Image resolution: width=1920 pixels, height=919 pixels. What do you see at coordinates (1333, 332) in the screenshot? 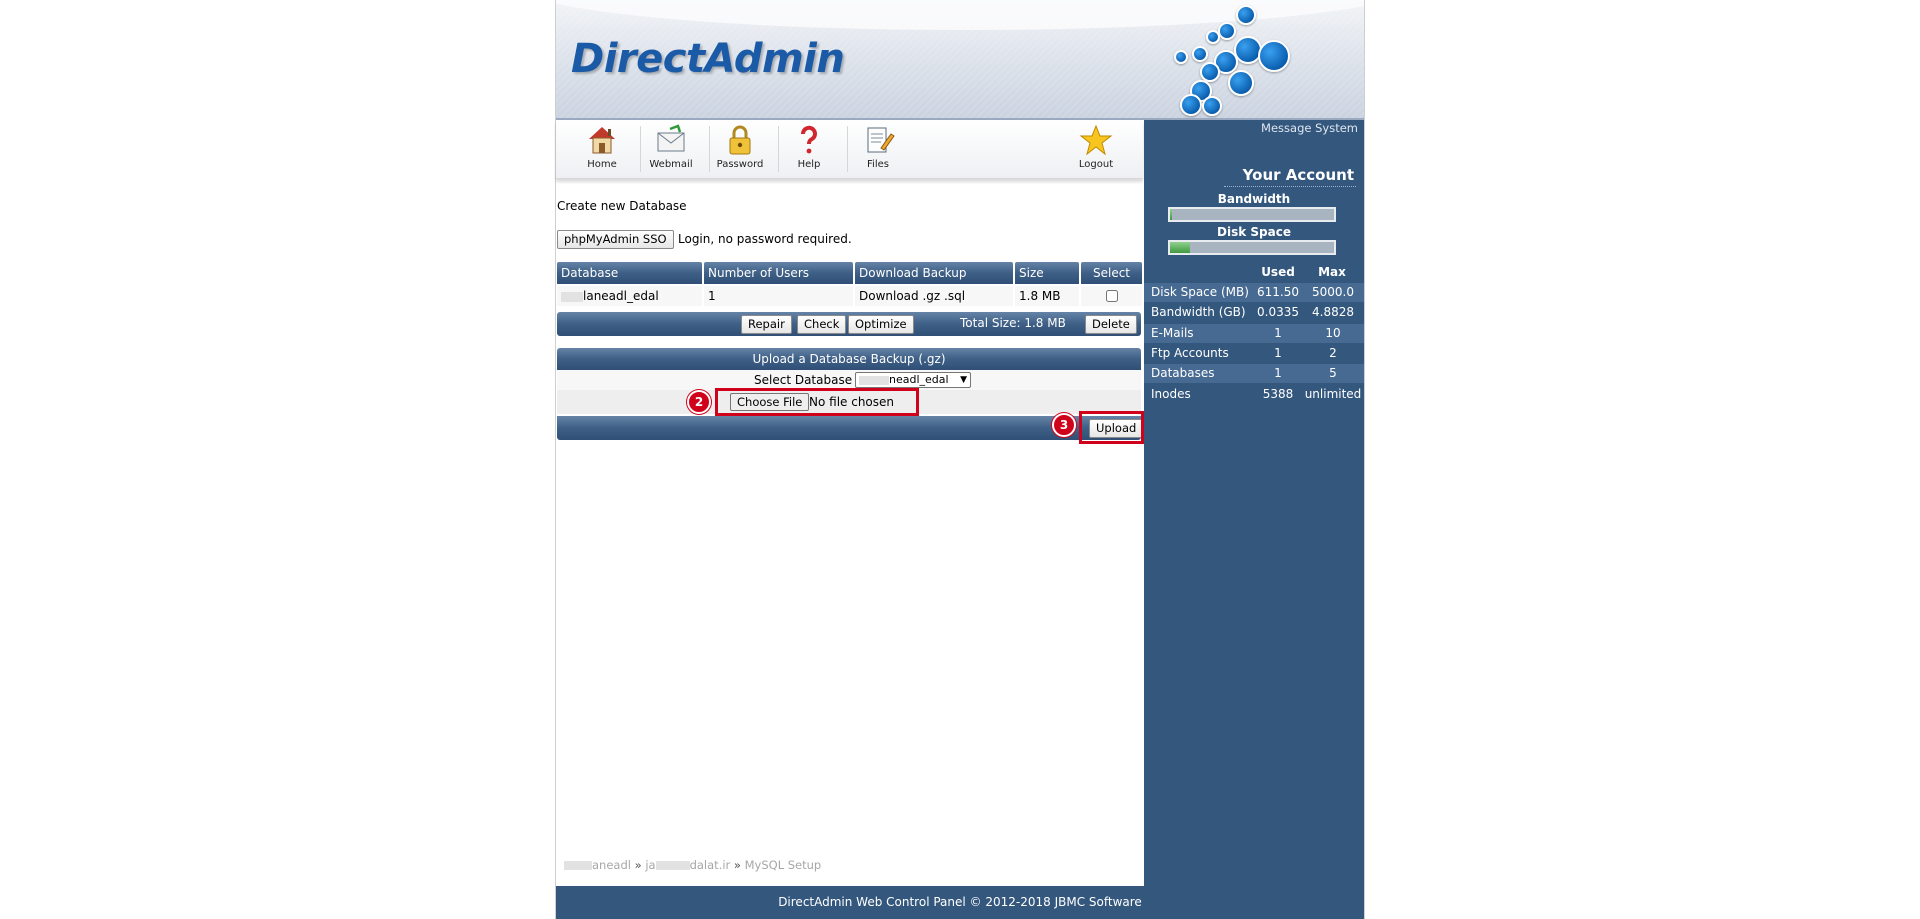
I see `stat-max: 10` at bounding box center [1333, 332].